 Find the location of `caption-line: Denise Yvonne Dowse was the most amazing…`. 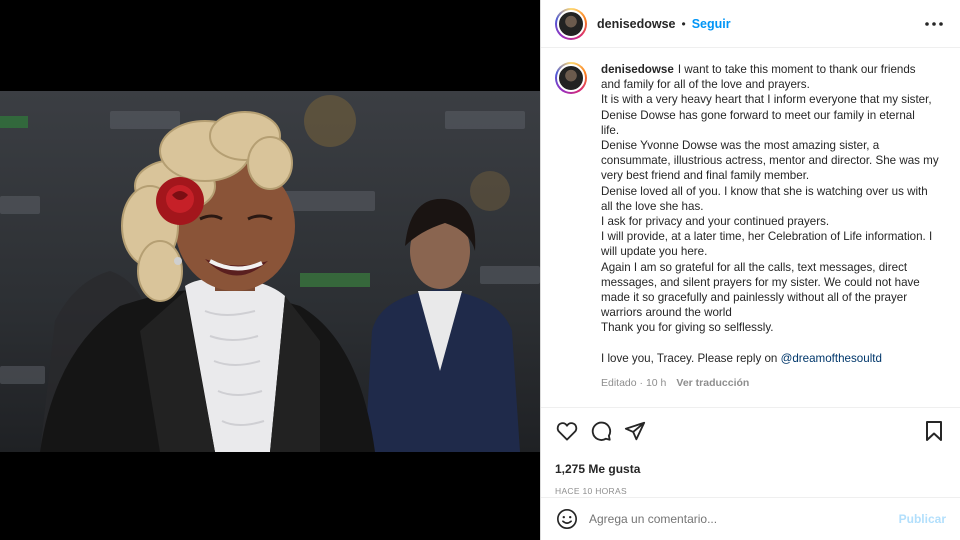

caption-line: Denise Yvonne Dowse was the most amazing… is located at coordinates (740, 146).